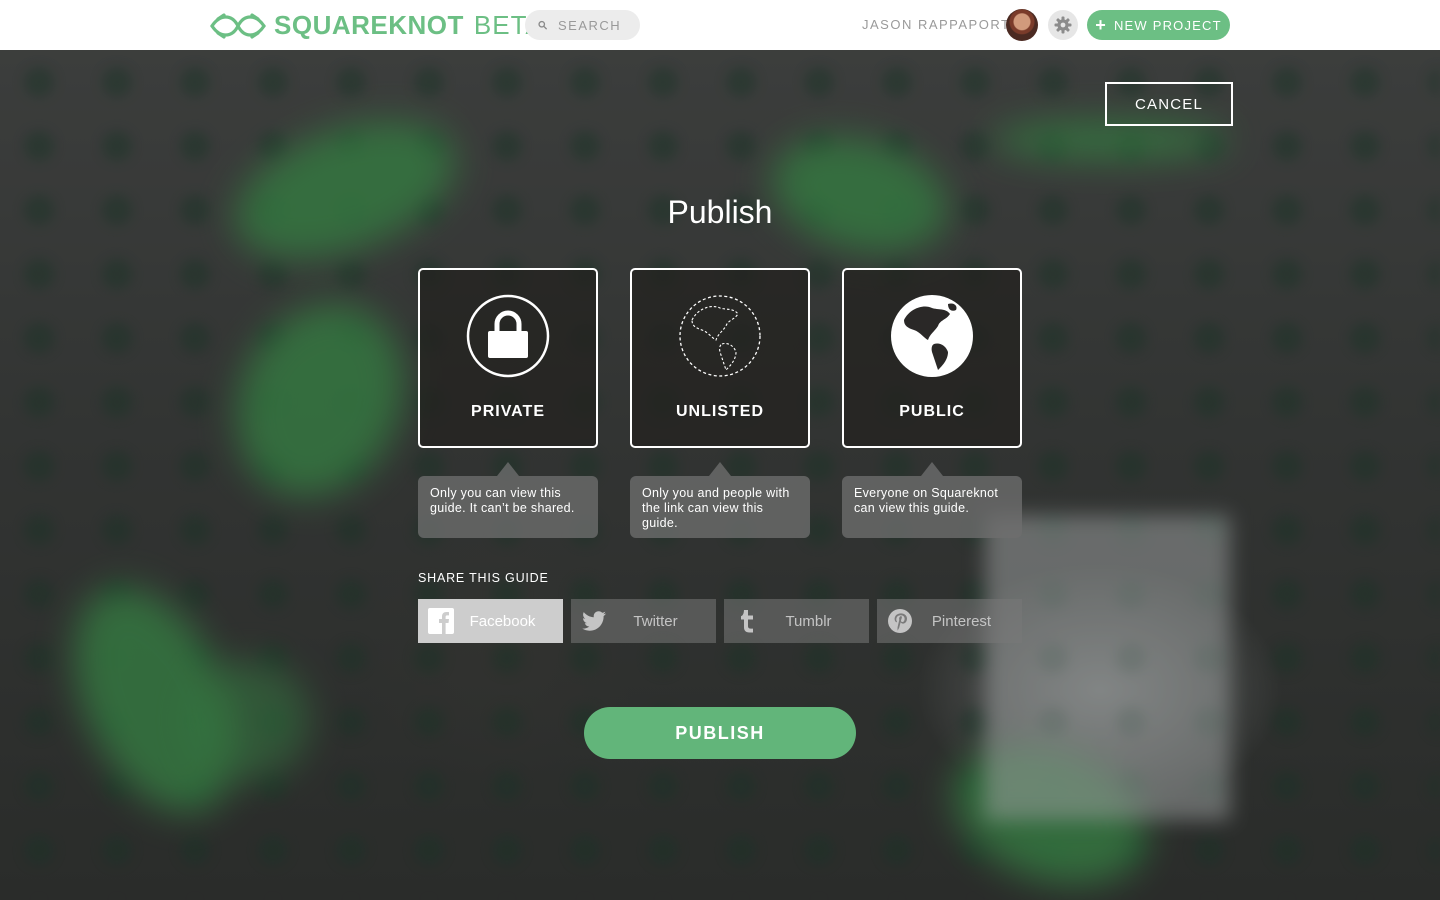 This screenshot has width=1440, height=900. Describe the element at coordinates (542, 25) in the screenshot. I see `search-icon` at that location.